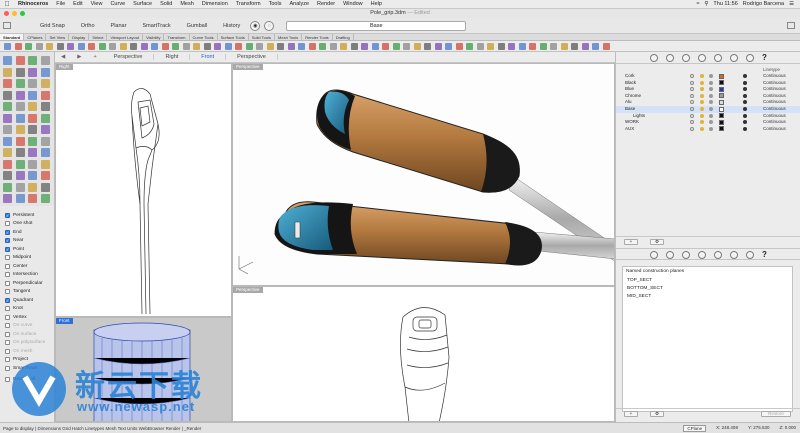 The height and width of the screenshot is (433, 800). Describe the element at coordinates (27, 351) in the screenshot. I see `osnap-on-mesh: On mesh` at that location.